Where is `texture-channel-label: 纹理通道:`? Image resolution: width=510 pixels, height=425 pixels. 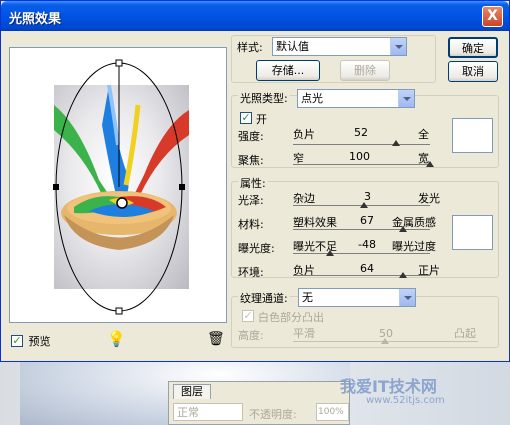 texture-channel-label: 纹理通道: is located at coordinates (264, 298).